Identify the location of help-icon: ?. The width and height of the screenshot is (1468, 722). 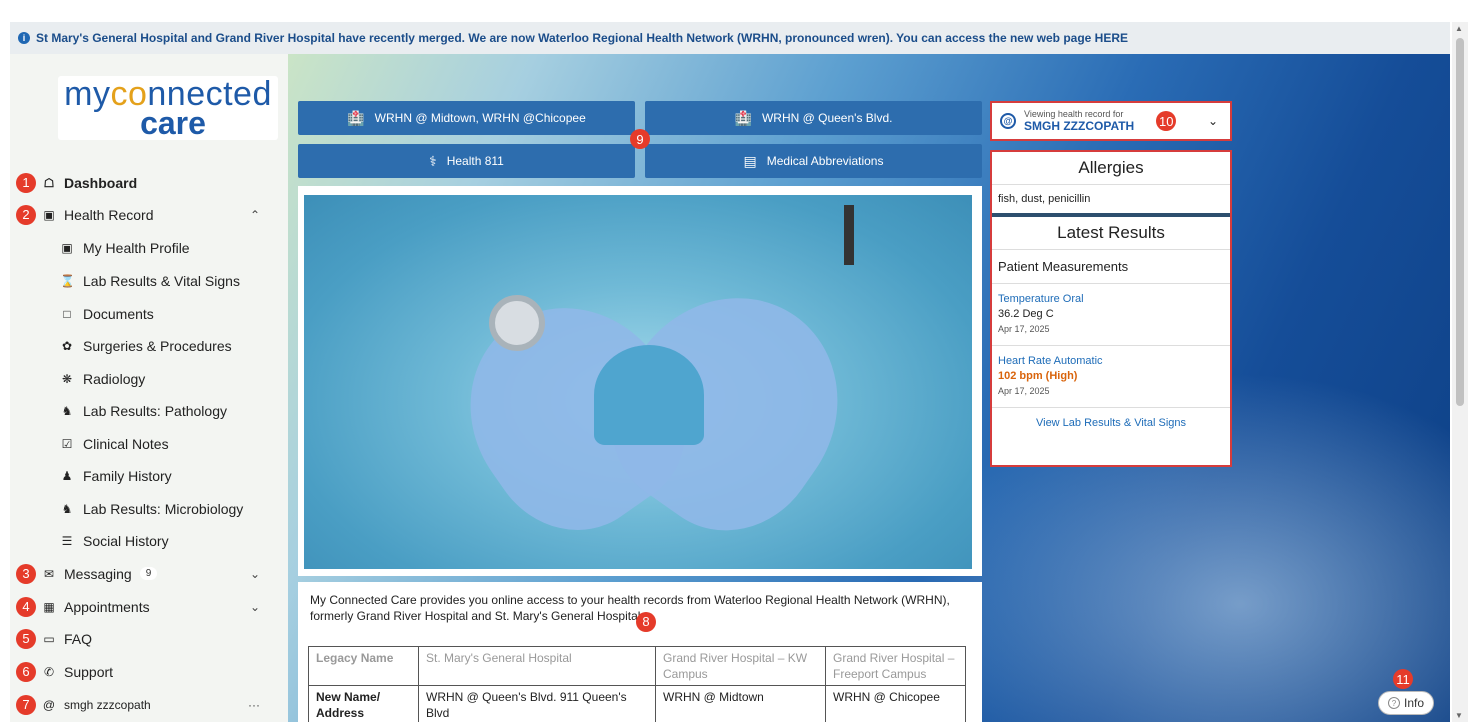
(1393, 703).